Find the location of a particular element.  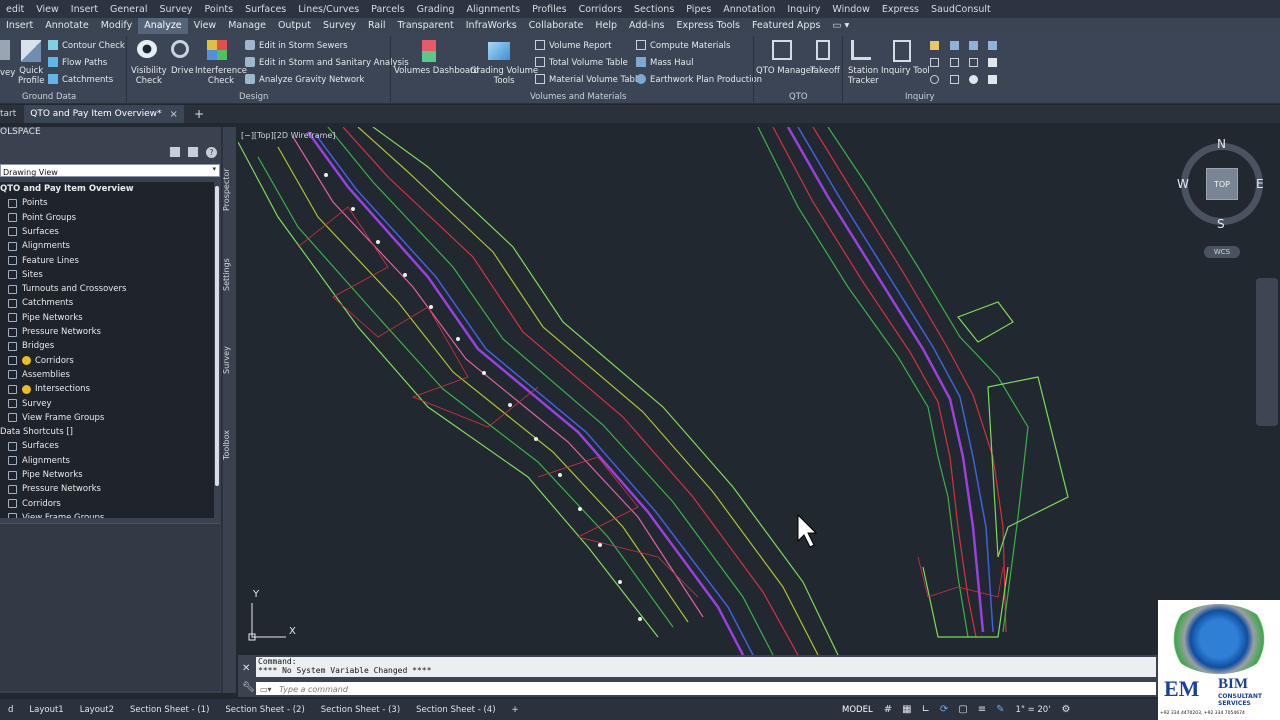

layout-tab: Layout1 is located at coordinates (46, 710).